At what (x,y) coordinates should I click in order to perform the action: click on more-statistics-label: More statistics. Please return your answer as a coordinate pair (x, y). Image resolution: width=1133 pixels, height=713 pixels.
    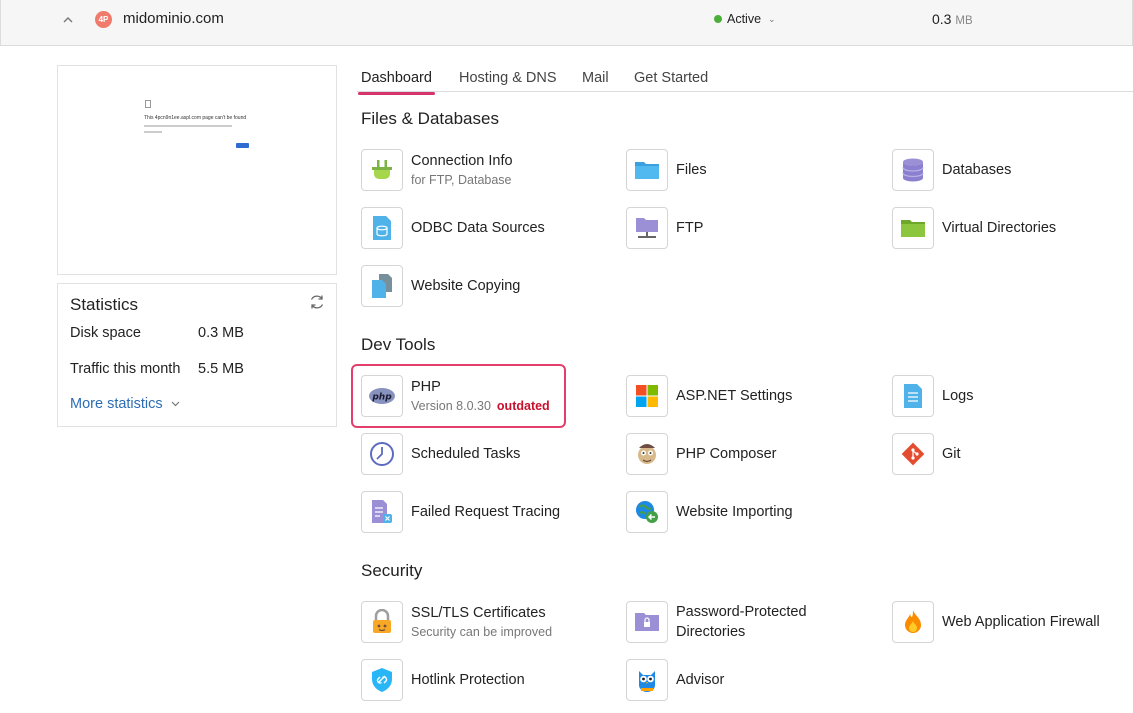
    Looking at the image, I should click on (116, 404).